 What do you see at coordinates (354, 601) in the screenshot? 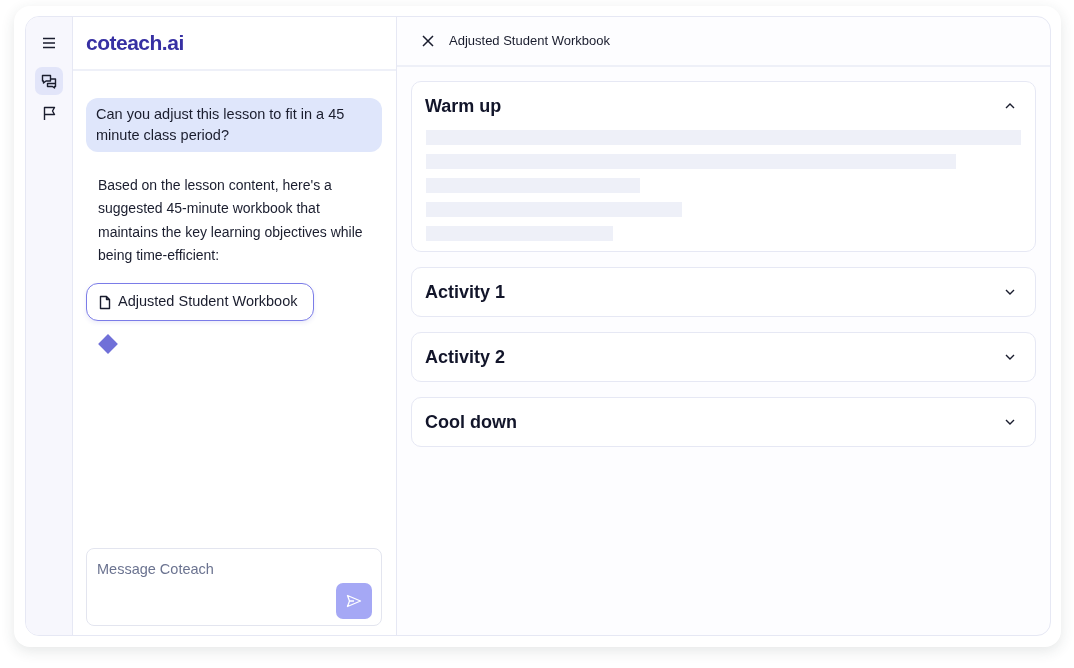
I see `send-icon` at bounding box center [354, 601].